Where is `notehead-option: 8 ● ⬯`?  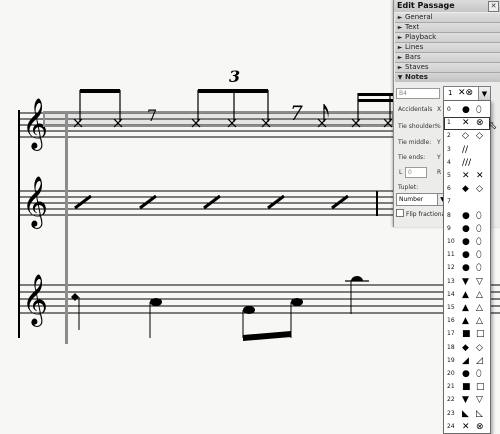
notehead-option: 8 ● ⬯ is located at coordinates (467, 216).